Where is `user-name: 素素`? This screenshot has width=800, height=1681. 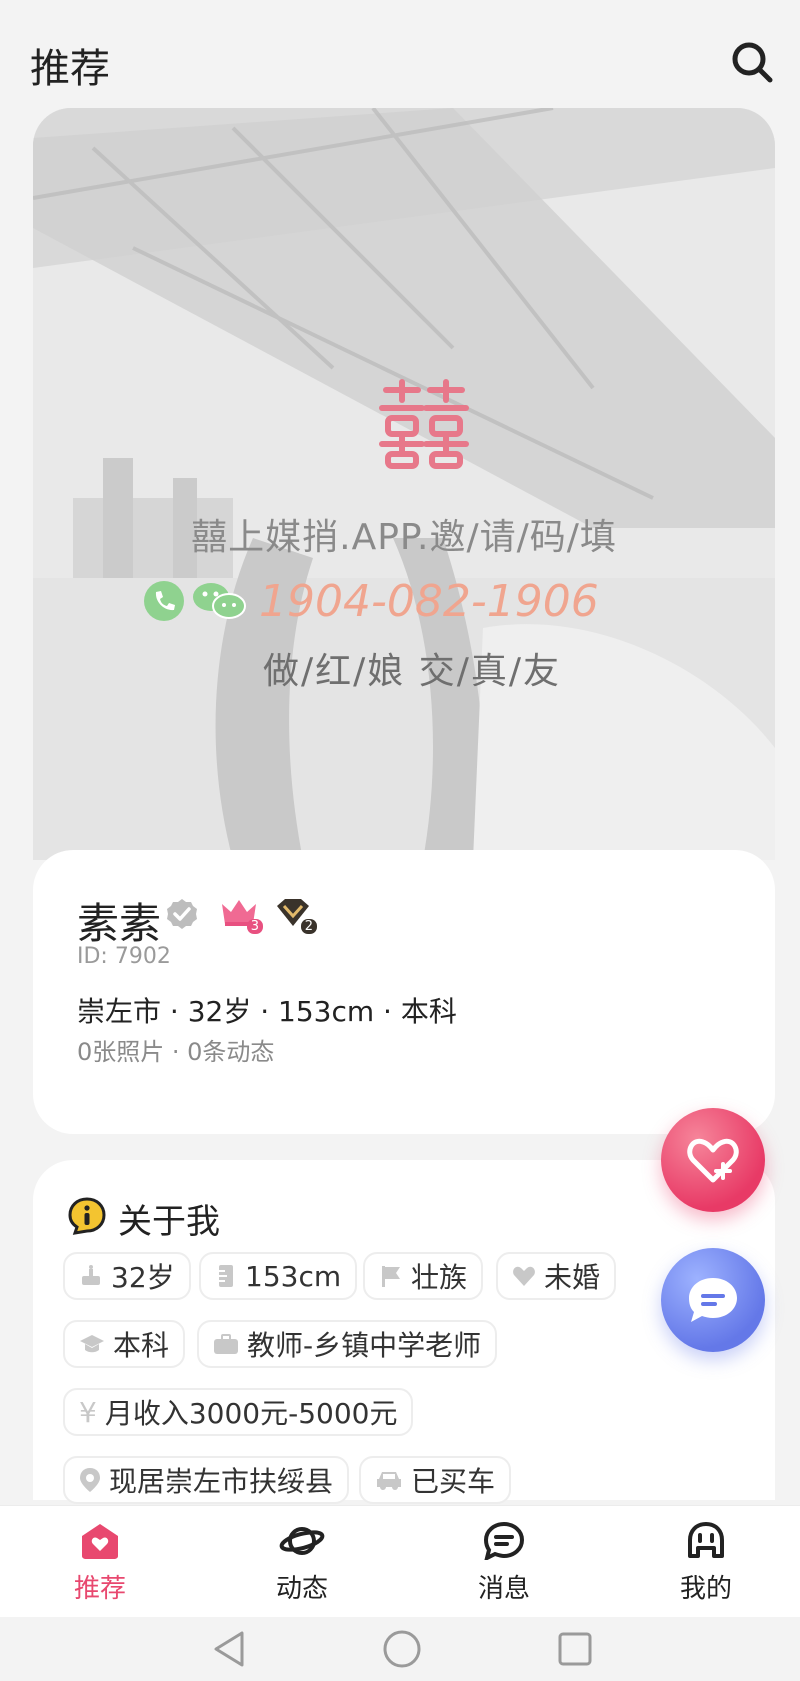
user-name: 素素 is located at coordinates (119, 923).